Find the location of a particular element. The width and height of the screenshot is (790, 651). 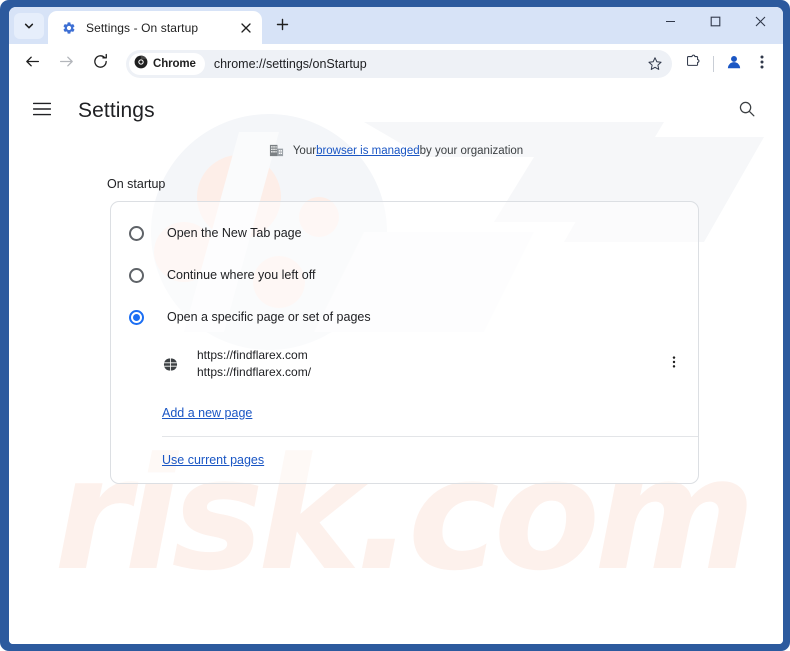

startup-option-label: Open a specific page or set of pages is located at coordinates (269, 317).